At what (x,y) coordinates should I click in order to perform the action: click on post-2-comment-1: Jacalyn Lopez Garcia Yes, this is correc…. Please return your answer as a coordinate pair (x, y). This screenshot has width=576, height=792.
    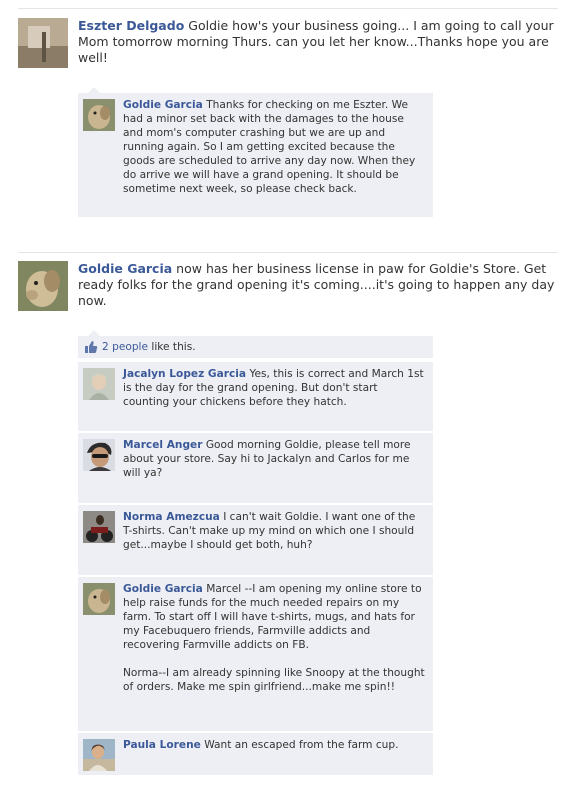
    Looking at the image, I should click on (255, 396).